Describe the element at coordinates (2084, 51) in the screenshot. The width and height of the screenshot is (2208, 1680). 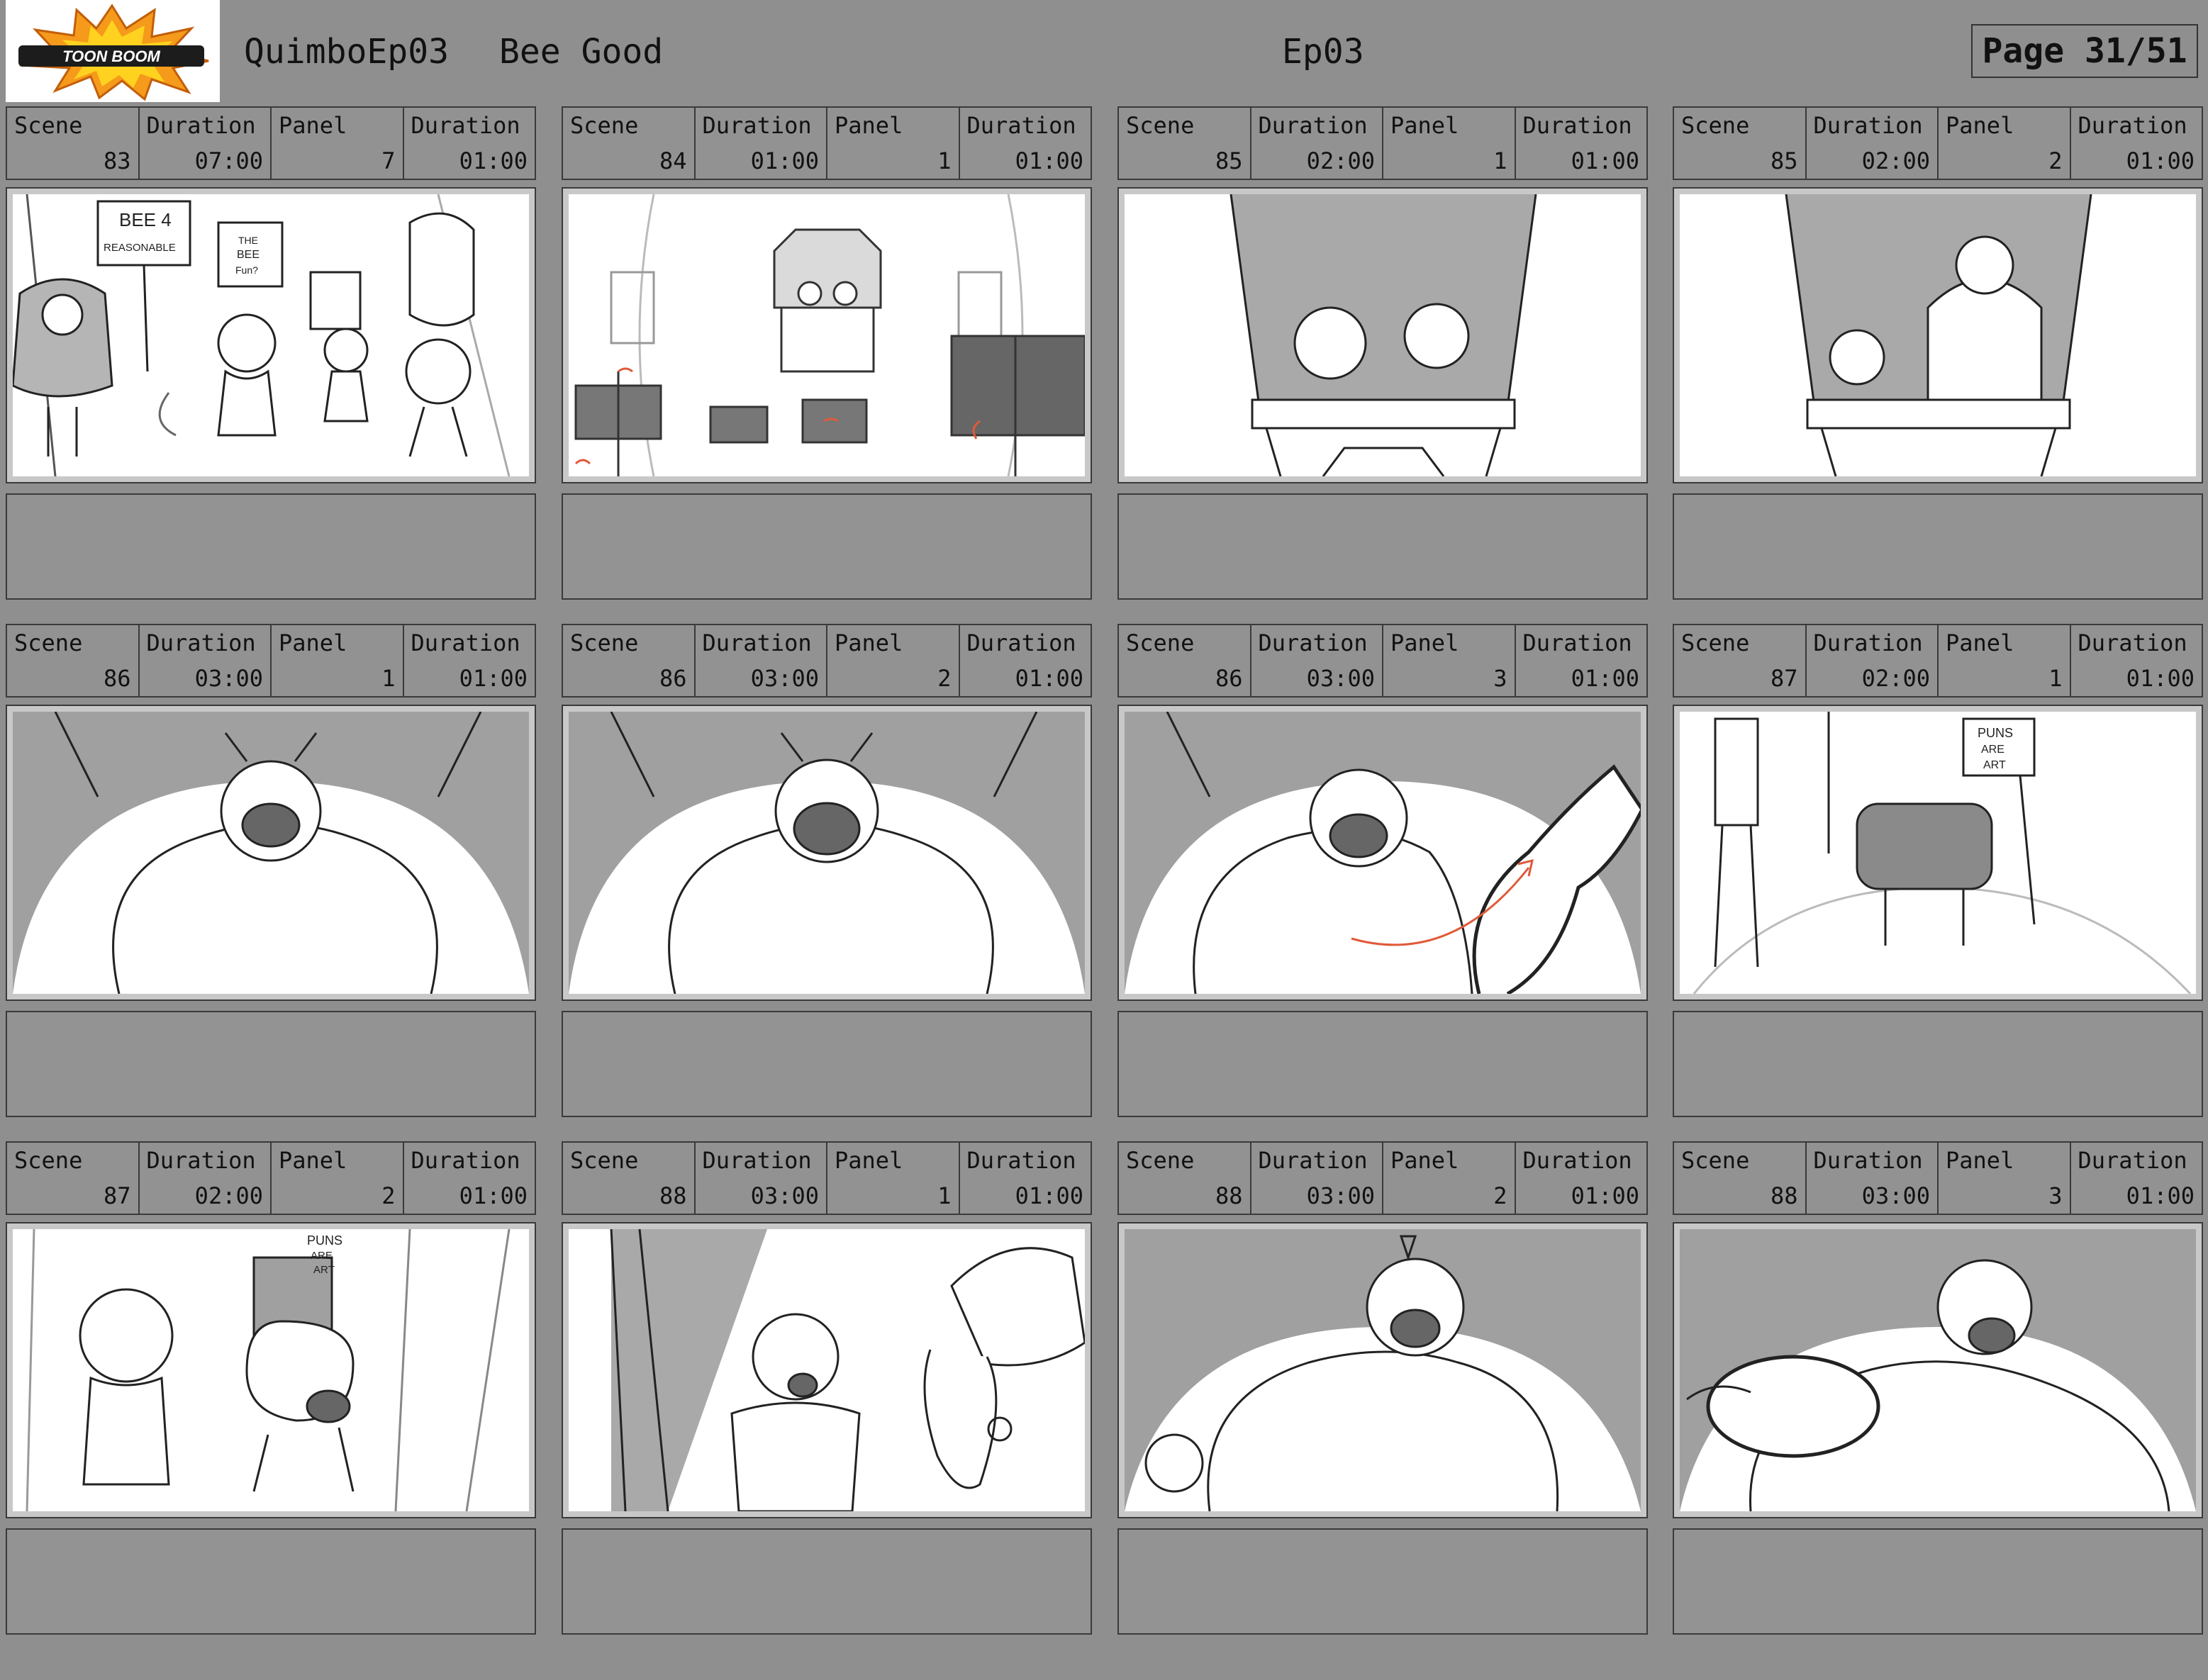
I see `page-indicator: Page 31/51` at that location.